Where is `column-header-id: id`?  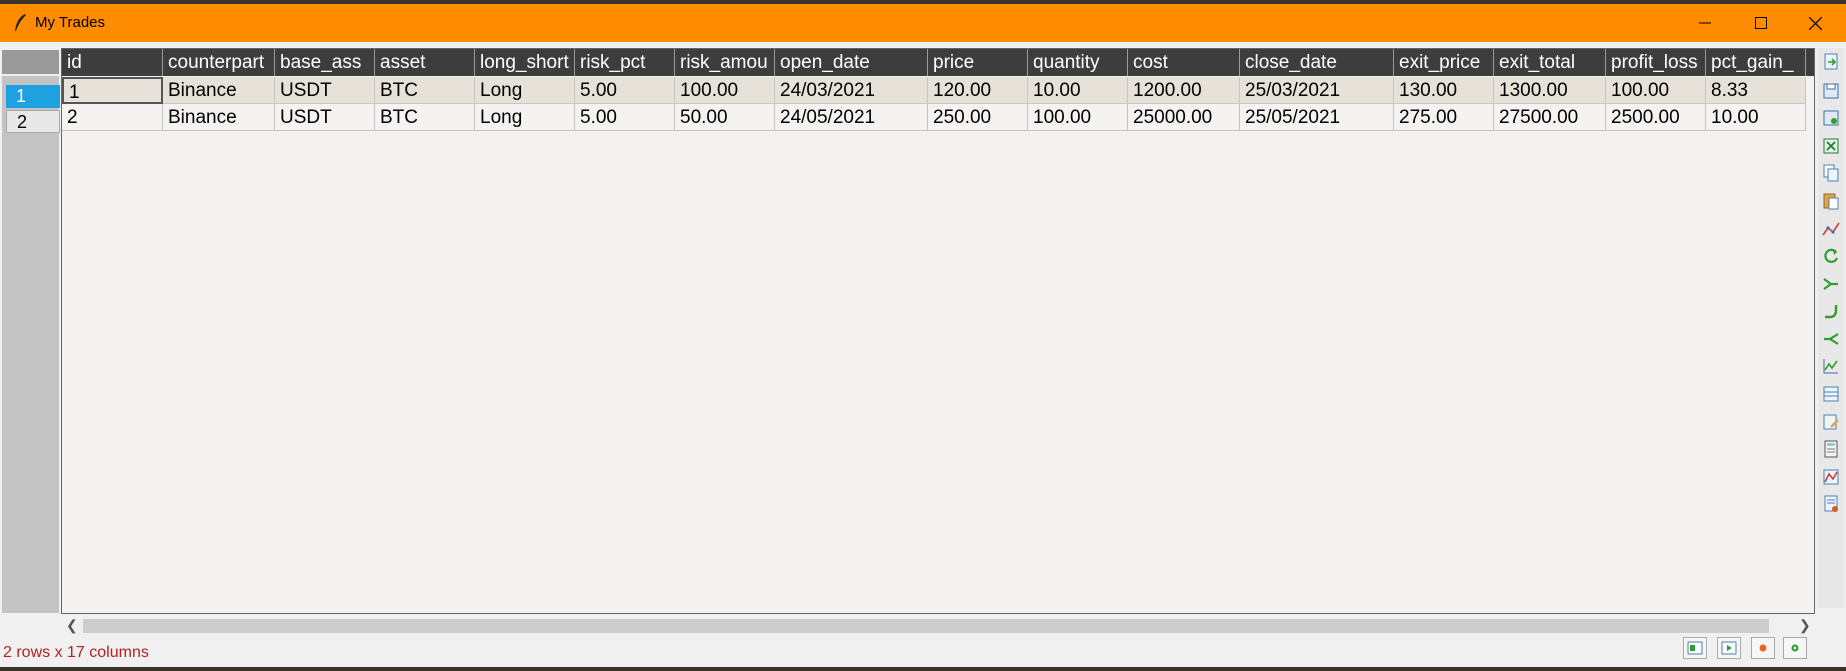
column-header-id: id is located at coordinates (112, 62).